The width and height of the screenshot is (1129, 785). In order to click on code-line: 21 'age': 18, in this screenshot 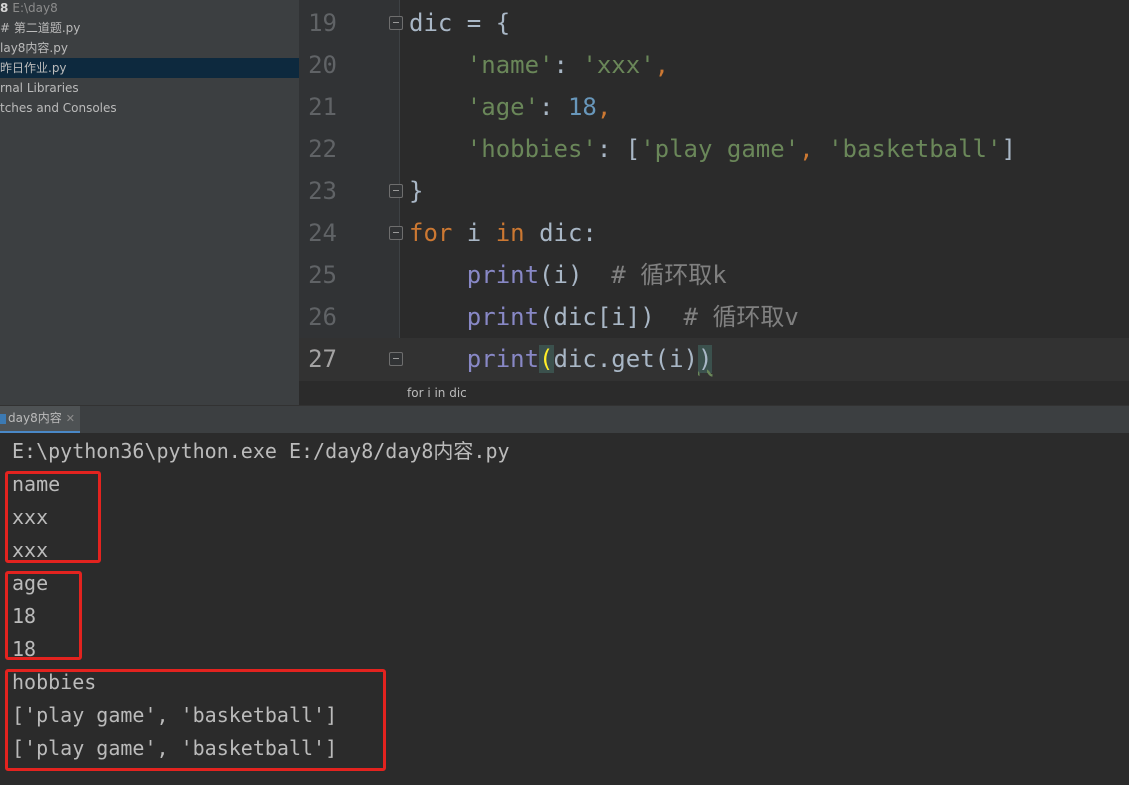, I will do `click(714, 107)`.